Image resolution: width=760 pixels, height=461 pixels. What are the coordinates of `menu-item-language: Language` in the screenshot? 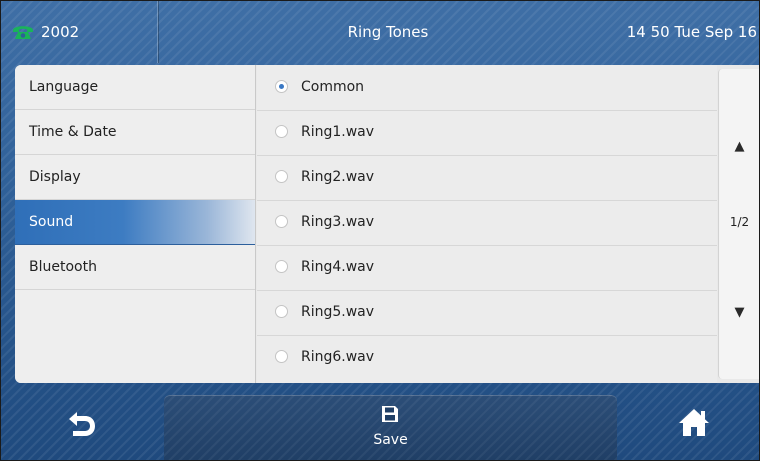 It's located at (135, 87).